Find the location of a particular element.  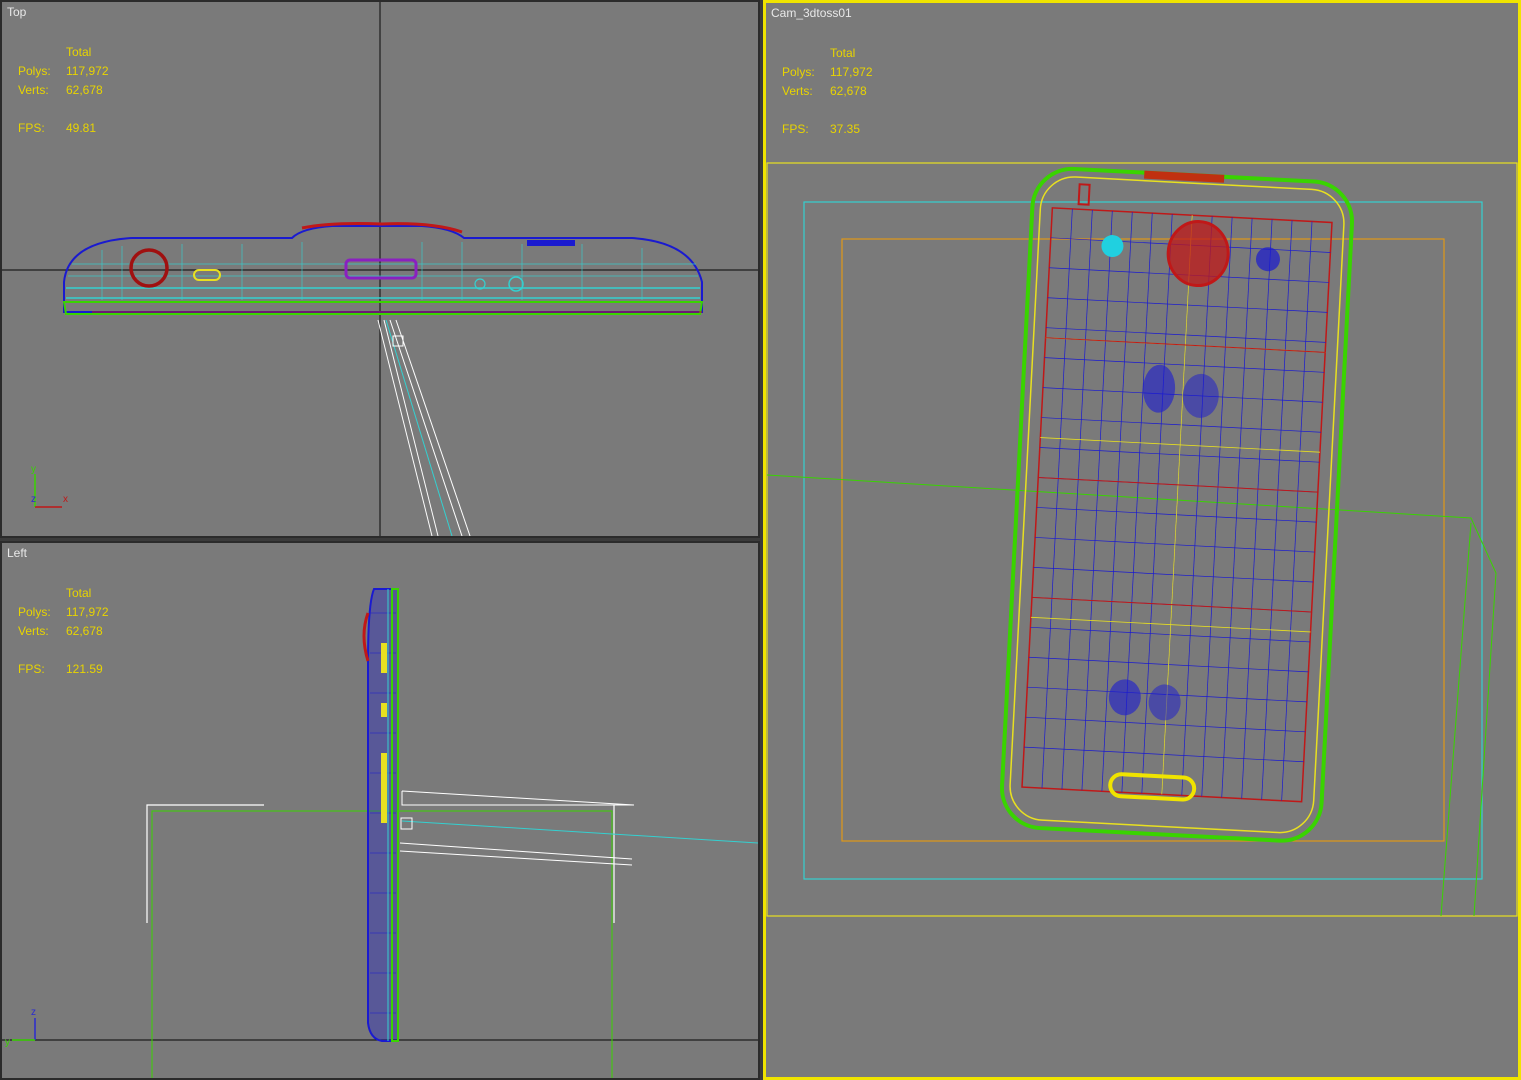

axis-label: x is located at coordinates (65, 499).